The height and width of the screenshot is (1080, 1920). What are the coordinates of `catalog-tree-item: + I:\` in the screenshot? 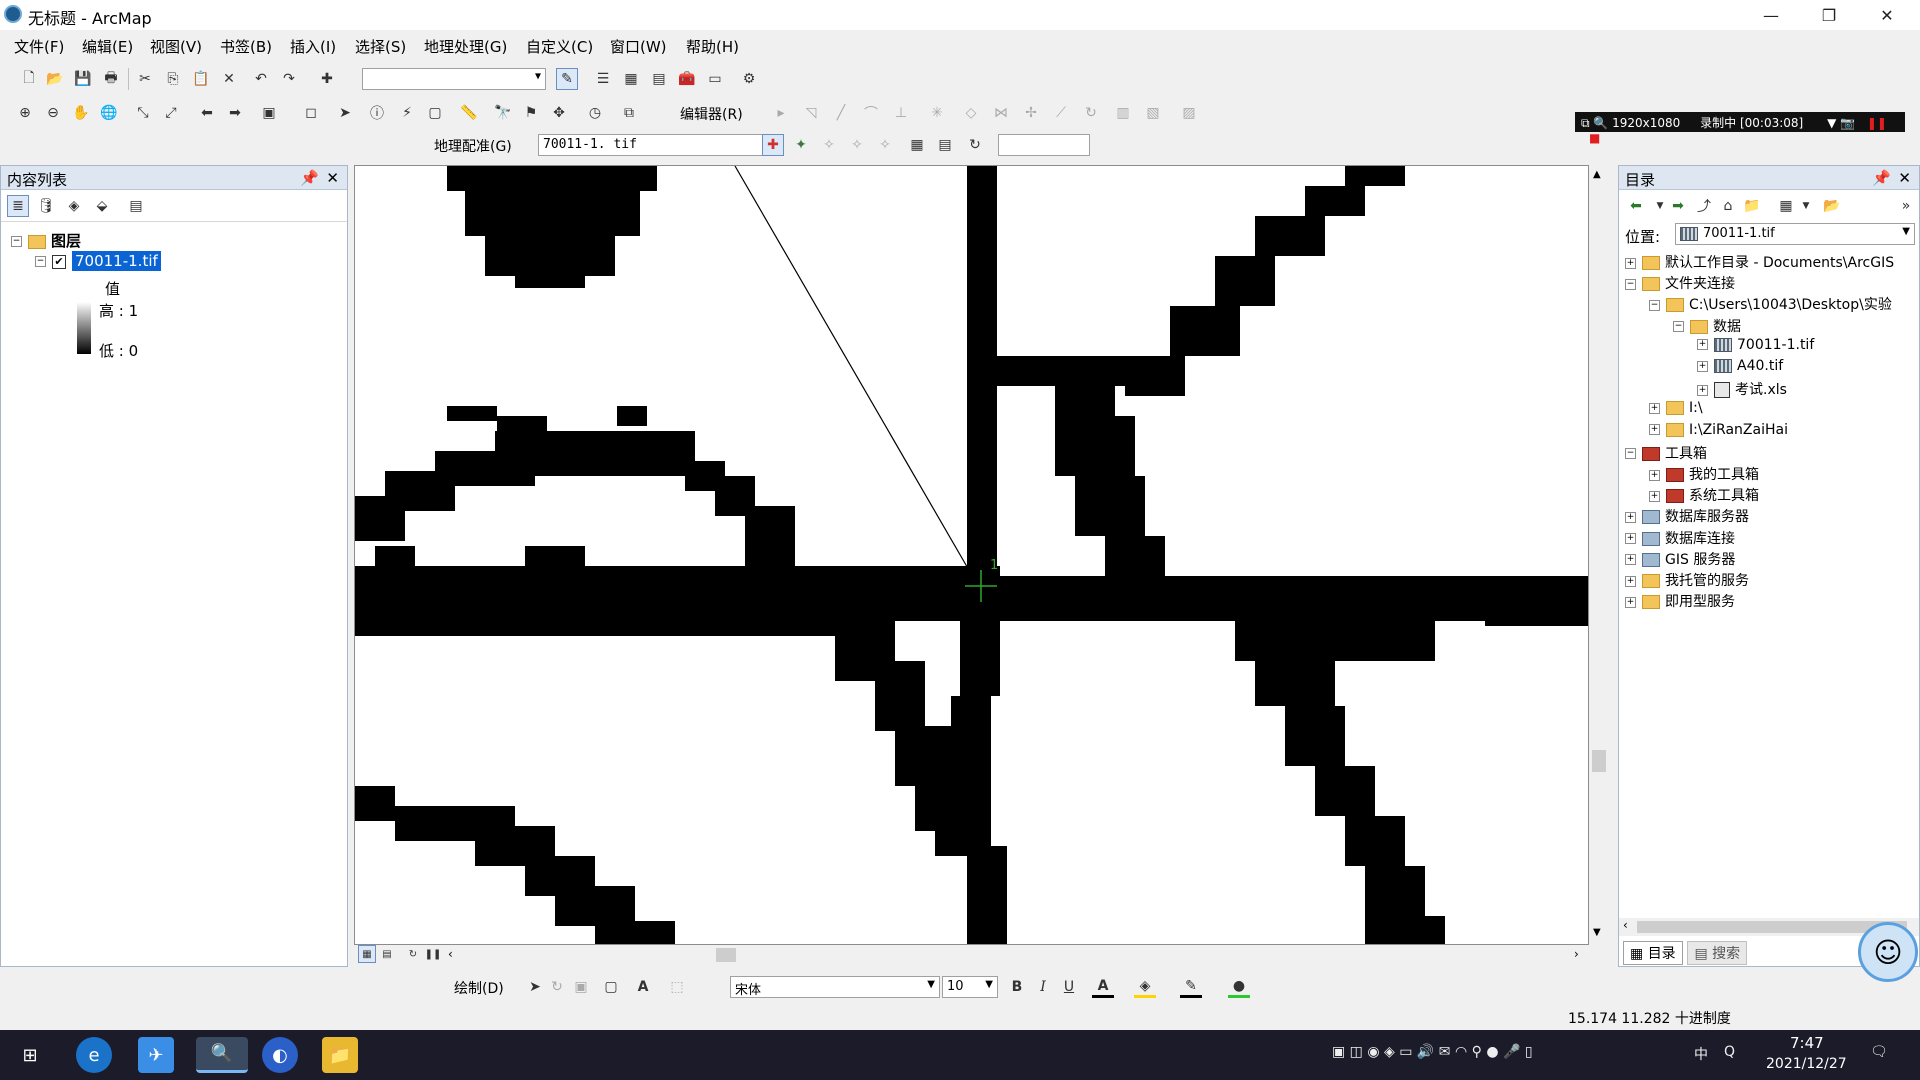 It's located at (1676, 408).